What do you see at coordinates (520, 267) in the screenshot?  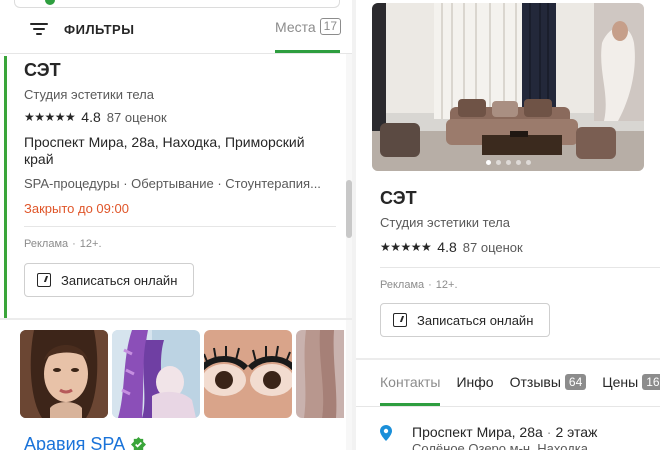 I see `detail-divider` at bounding box center [520, 267].